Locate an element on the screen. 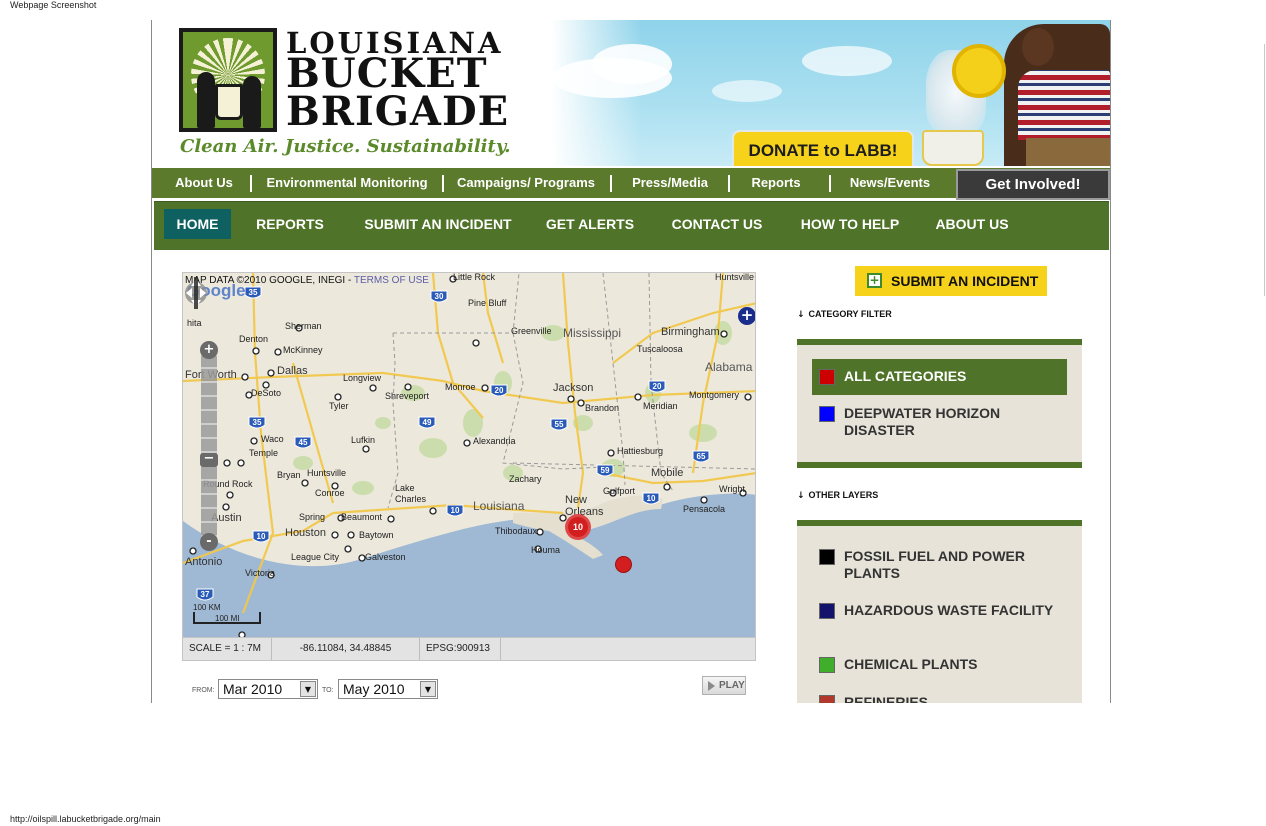 Image resolution: width=1266 pixels, height=826 pixels. map-label: DeSoto is located at coordinates (266, 393).